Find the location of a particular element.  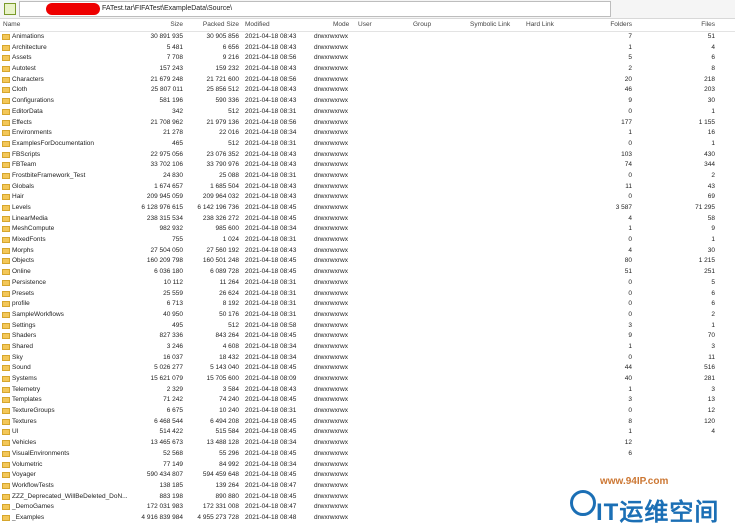

col-symbolic-link: Symbolic Link is located at coordinates (490, 24).